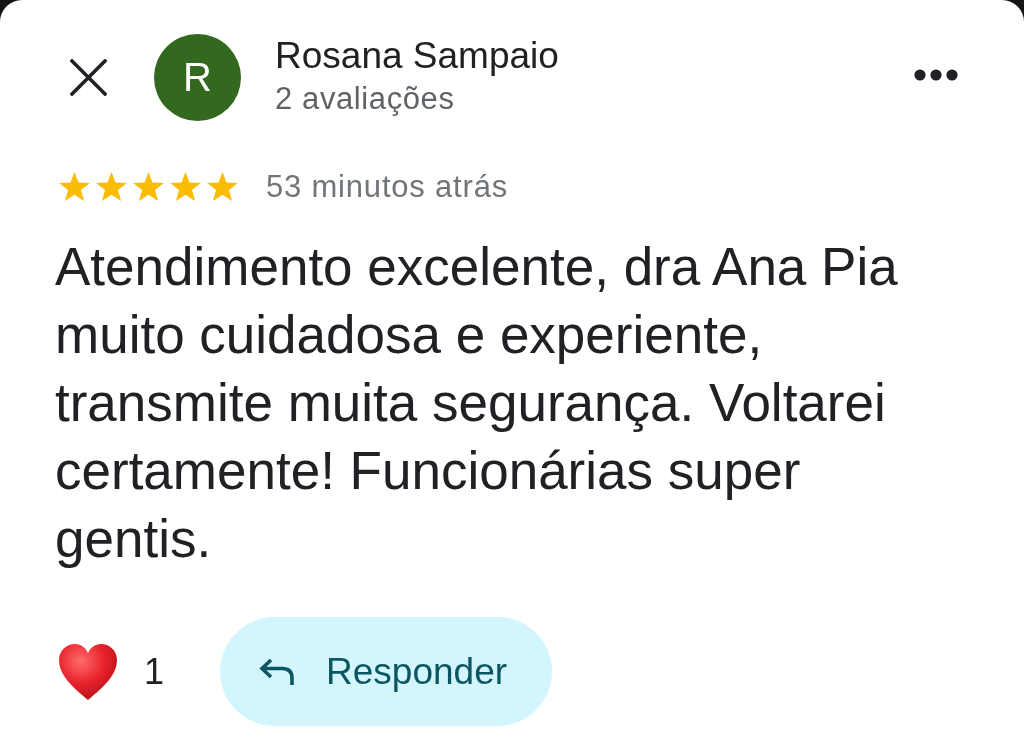 This screenshot has width=1024, height=755. I want to click on reply-button: Responder, so click(386, 671).